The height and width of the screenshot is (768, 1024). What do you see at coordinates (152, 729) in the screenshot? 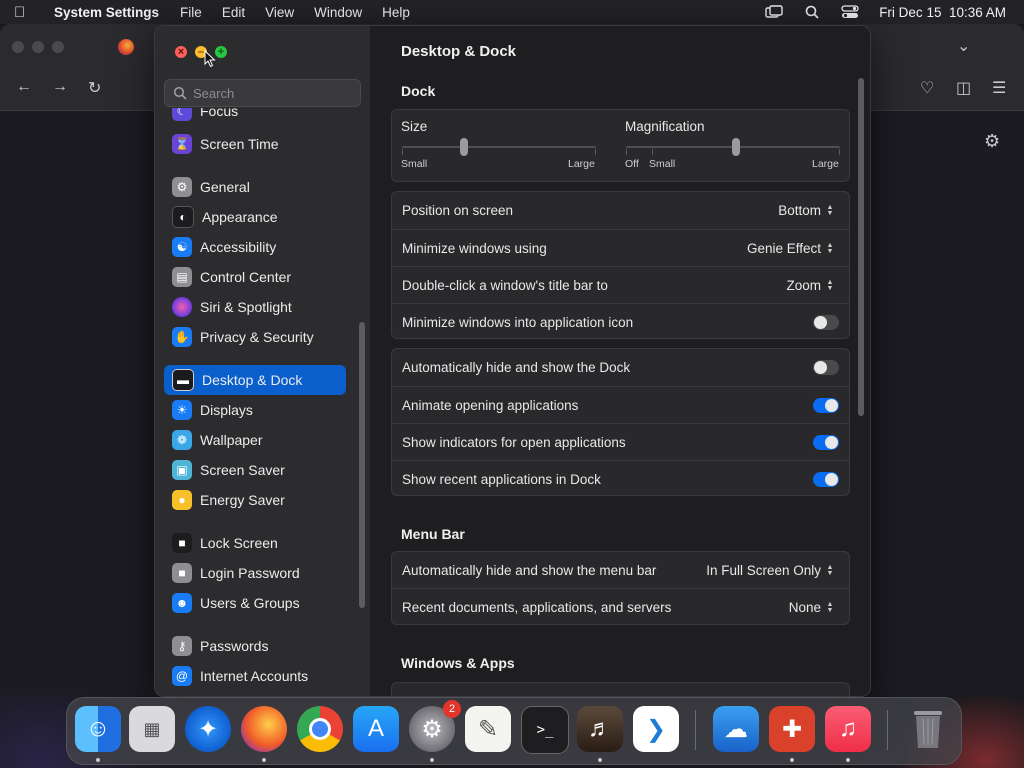
I see `launchpad-icon: ▦` at bounding box center [152, 729].